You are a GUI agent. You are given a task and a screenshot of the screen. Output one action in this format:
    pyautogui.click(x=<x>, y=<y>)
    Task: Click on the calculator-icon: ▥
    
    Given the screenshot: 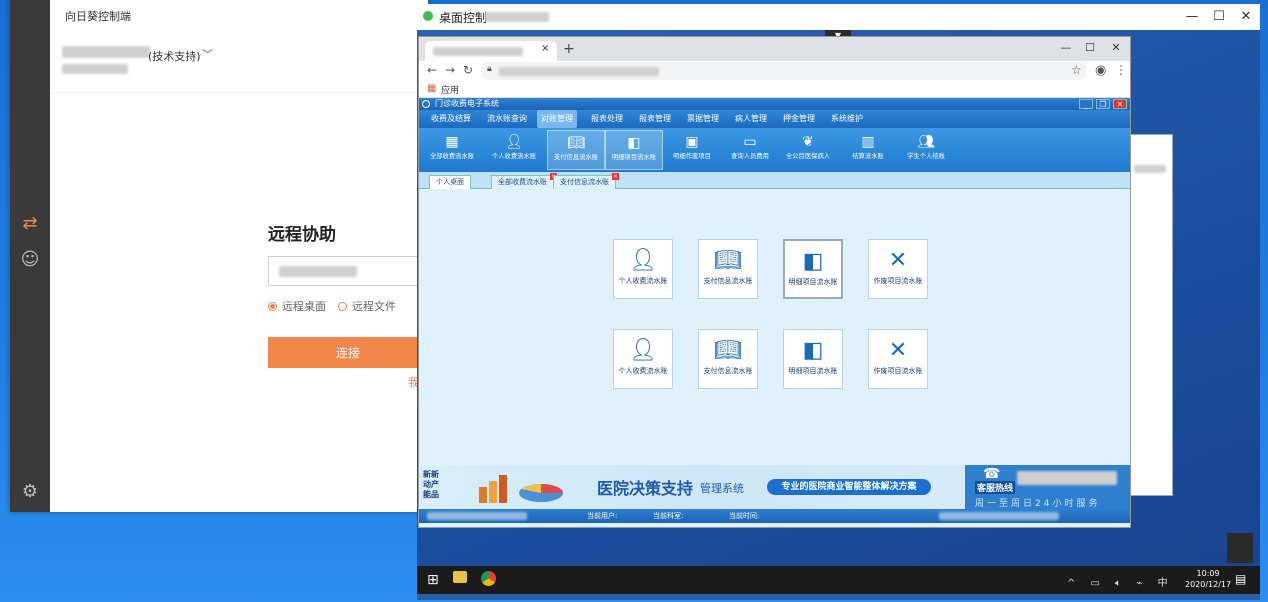 What is the action you would take?
    pyautogui.click(x=868, y=142)
    